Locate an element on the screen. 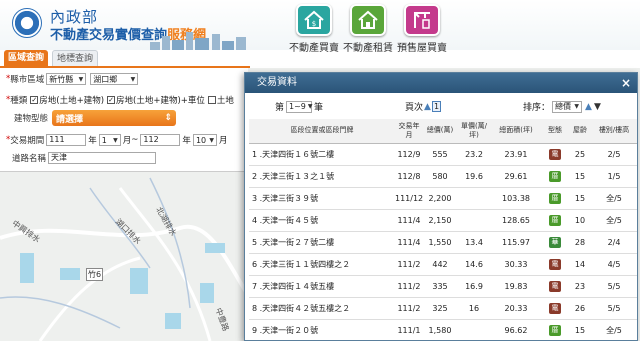 This screenshot has height=341, width=640. cell-floor: 4/5 is located at coordinates (614, 264).